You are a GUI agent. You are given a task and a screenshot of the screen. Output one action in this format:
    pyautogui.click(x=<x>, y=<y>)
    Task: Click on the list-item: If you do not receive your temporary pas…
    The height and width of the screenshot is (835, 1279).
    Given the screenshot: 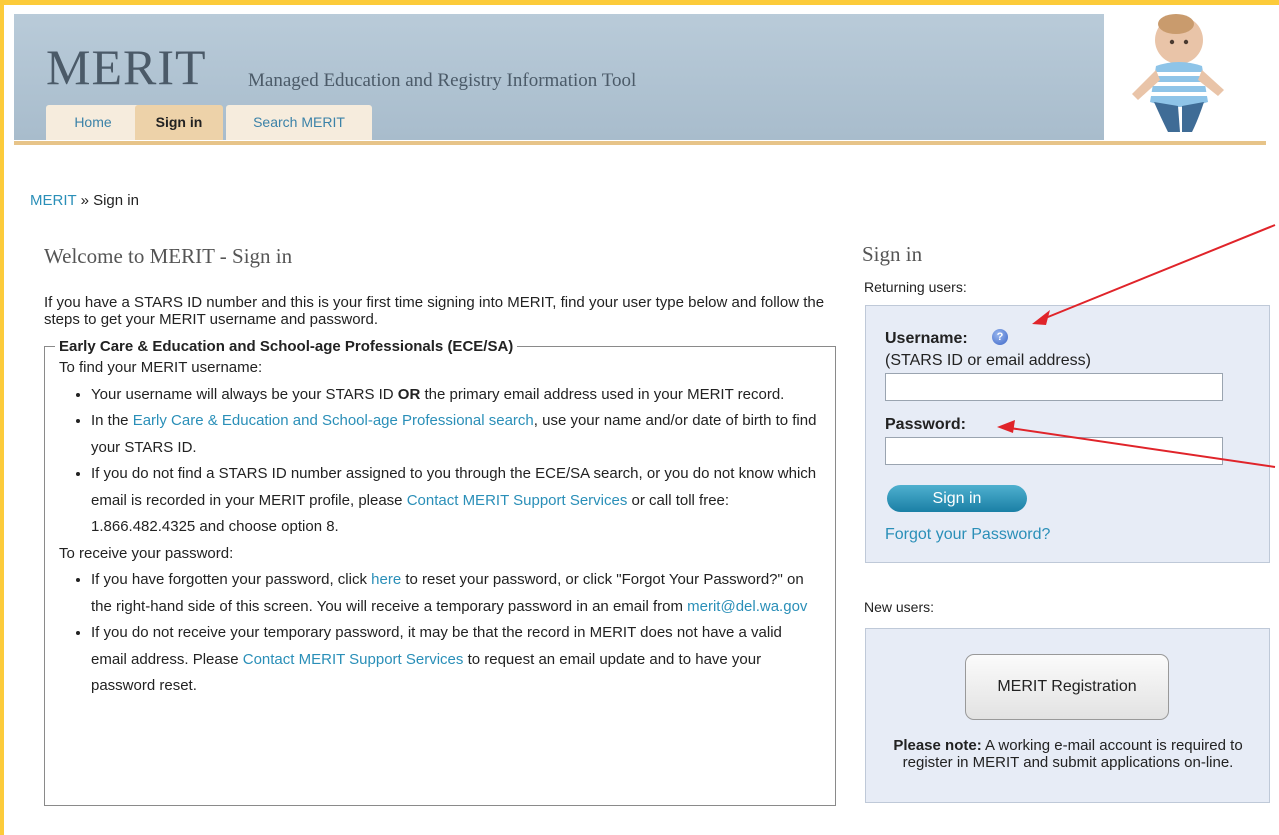 What is the action you would take?
    pyautogui.click(x=454, y=660)
    